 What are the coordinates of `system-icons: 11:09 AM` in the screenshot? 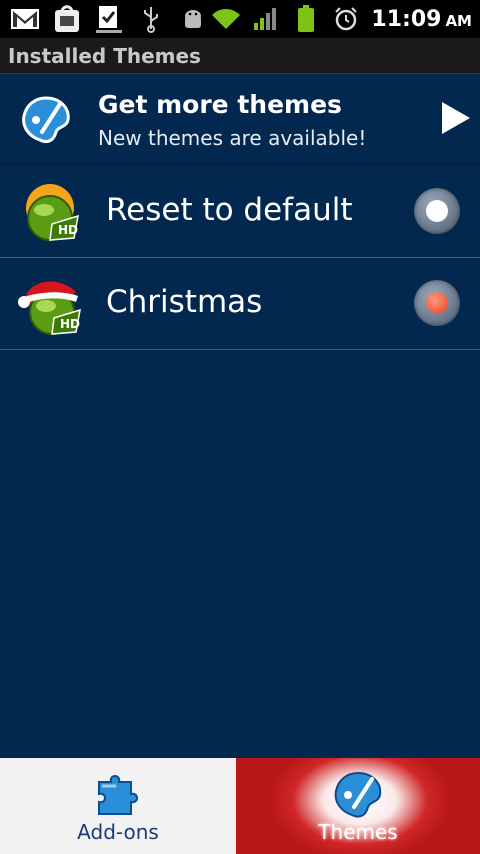 It's located at (341, 19).